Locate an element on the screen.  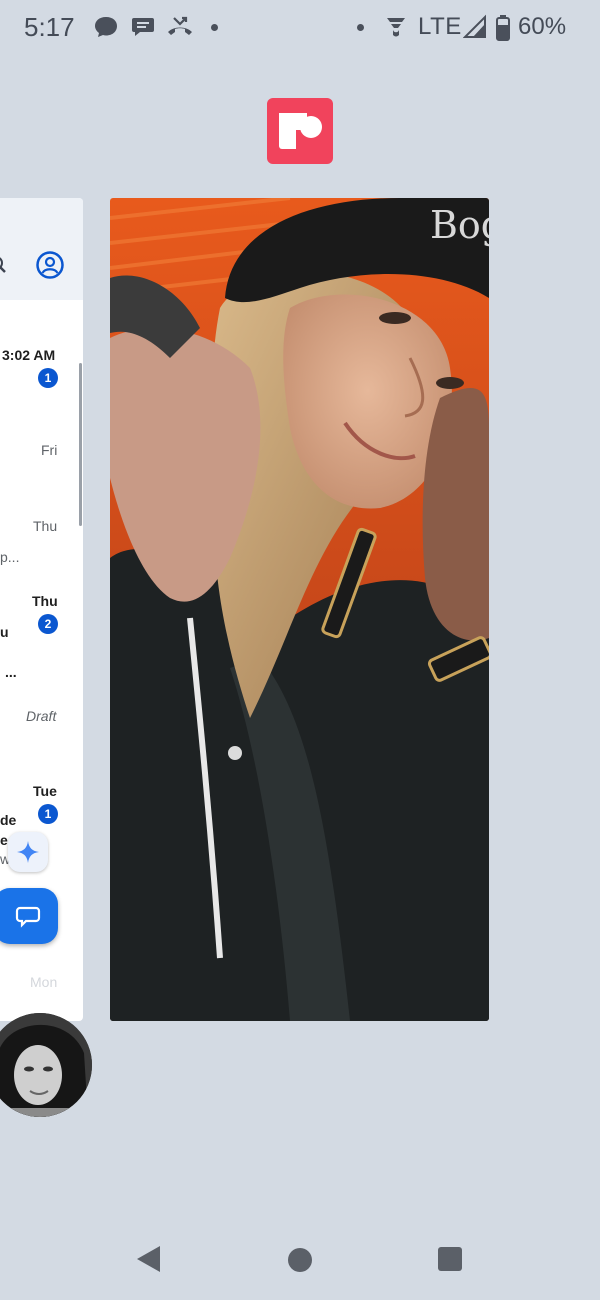
compose-button is located at coordinates (29, 916).